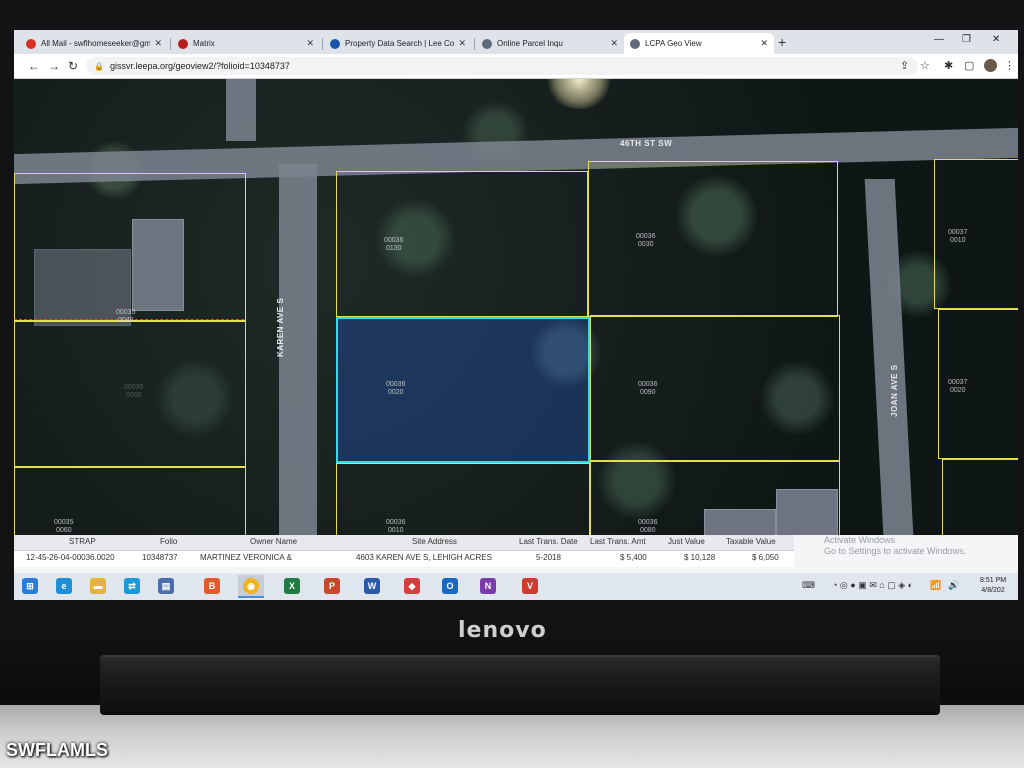  I want to click on back-icon: ←, so click(34, 66).